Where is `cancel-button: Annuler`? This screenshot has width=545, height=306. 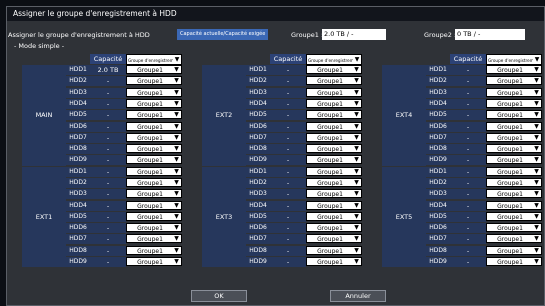 cancel-button: Annuler is located at coordinates (358, 296).